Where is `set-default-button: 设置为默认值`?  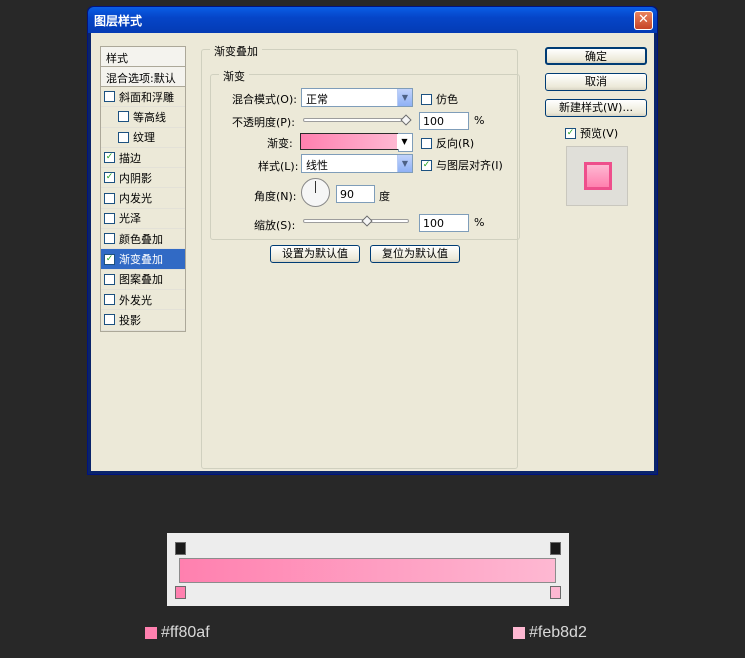 set-default-button: 设置为默认值 is located at coordinates (315, 254).